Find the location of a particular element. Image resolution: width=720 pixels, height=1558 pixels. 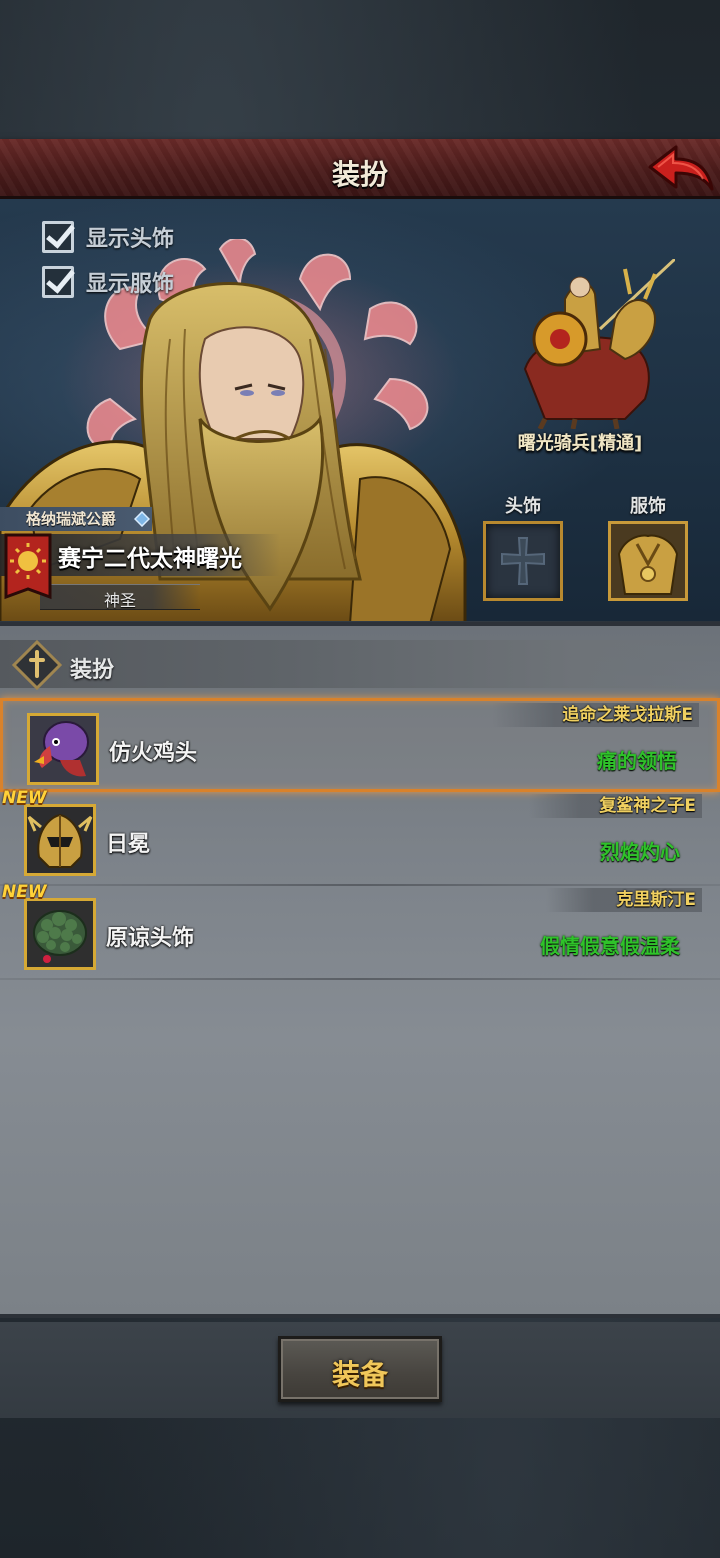

equip-button-label: 装备 is located at coordinates (359, 1374).